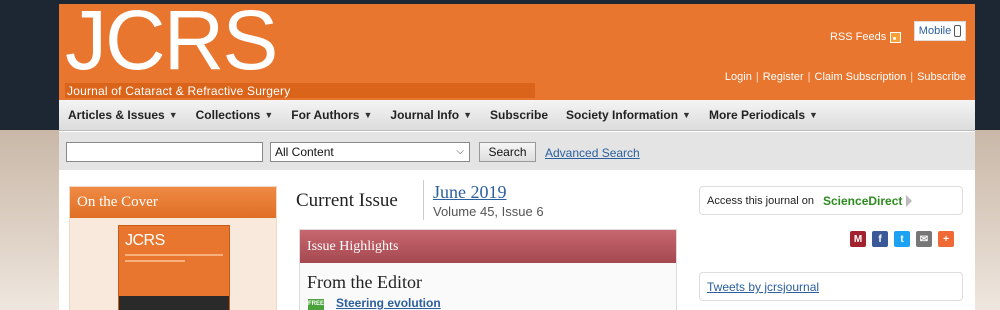  What do you see at coordinates (592, 153) in the screenshot?
I see `advanced-search-link: Advanced Search` at bounding box center [592, 153].